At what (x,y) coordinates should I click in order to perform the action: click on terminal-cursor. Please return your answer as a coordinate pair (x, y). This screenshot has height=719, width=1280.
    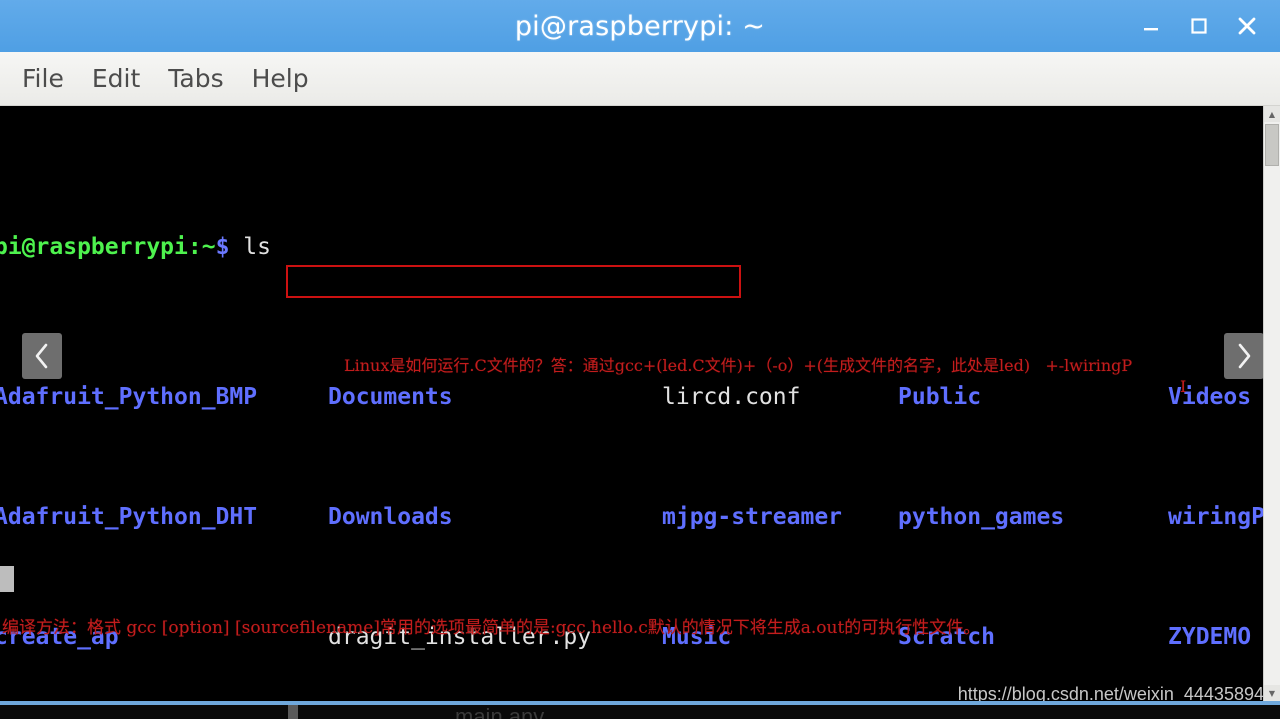
    Looking at the image, I should click on (7, 579).